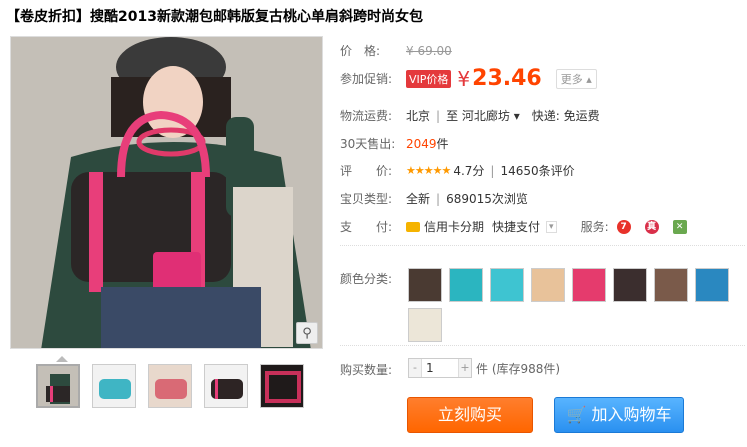  What do you see at coordinates (421, 143) in the screenshot?
I see `sales-count: 2049` at bounding box center [421, 143].